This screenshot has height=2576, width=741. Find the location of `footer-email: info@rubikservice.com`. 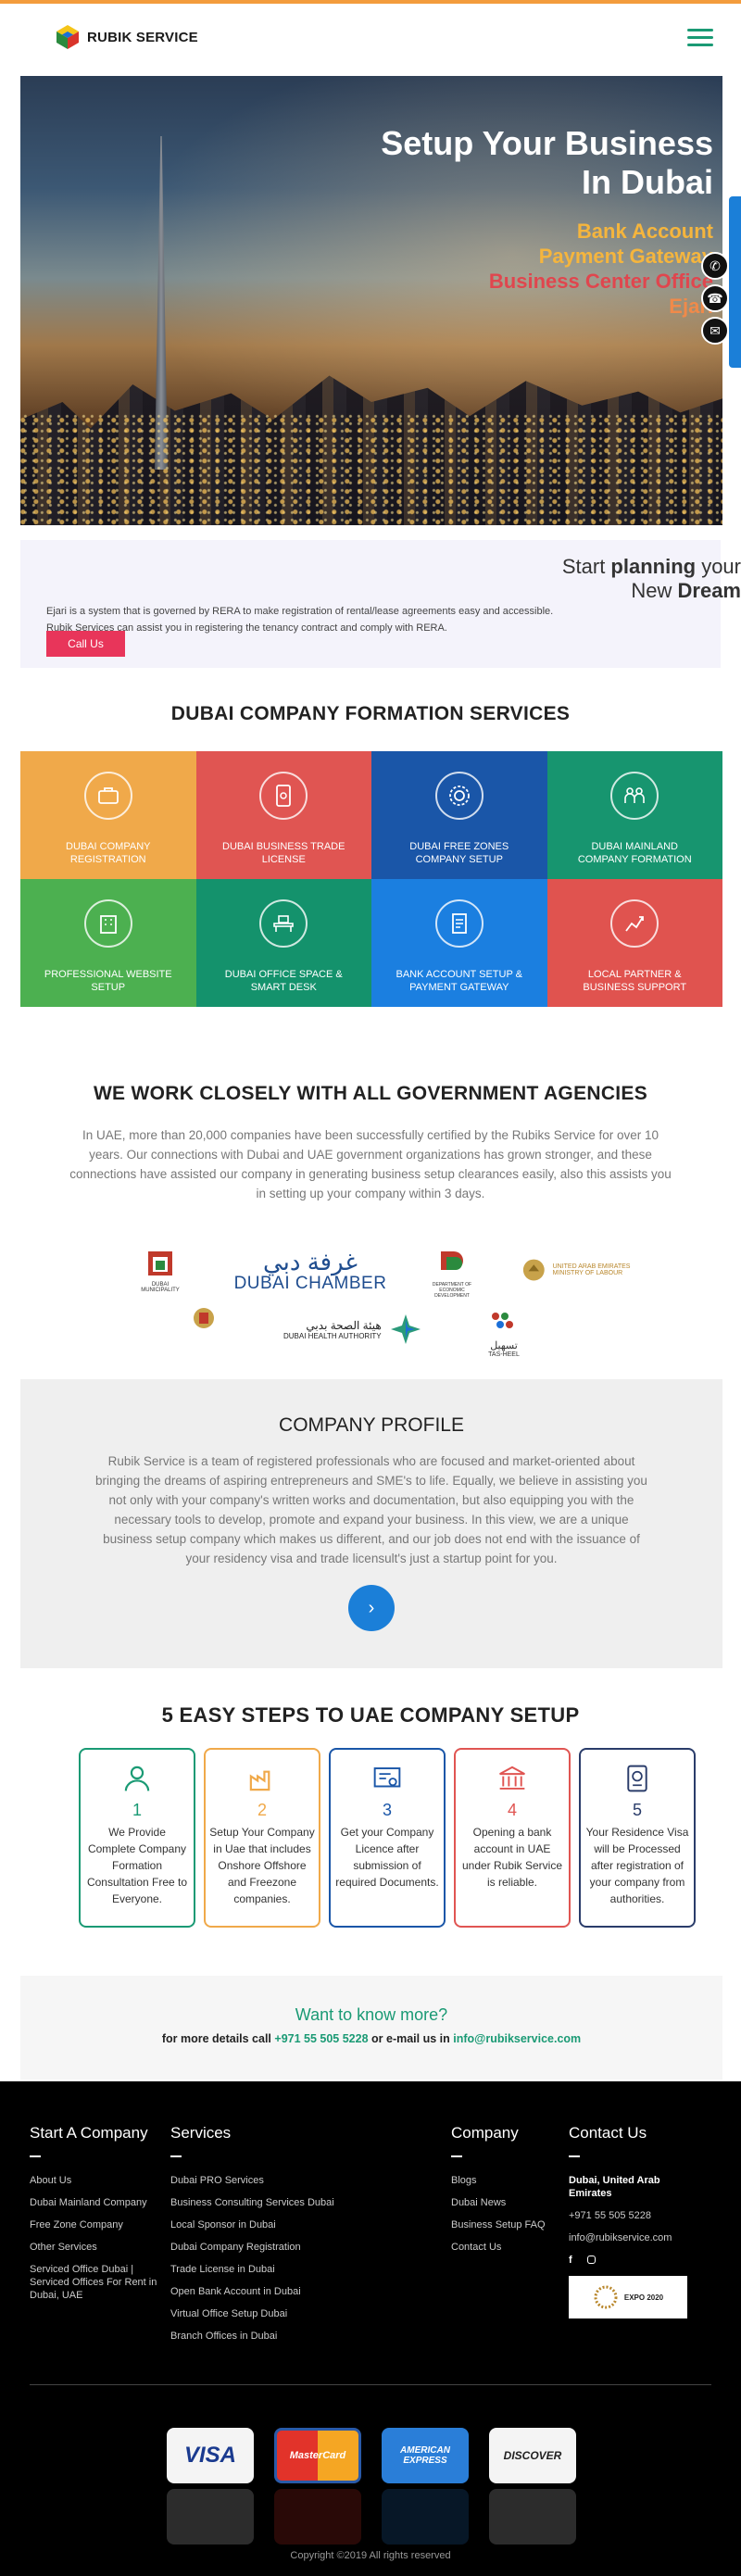

footer-email: info@rubikservice.com is located at coordinates (633, 2237).